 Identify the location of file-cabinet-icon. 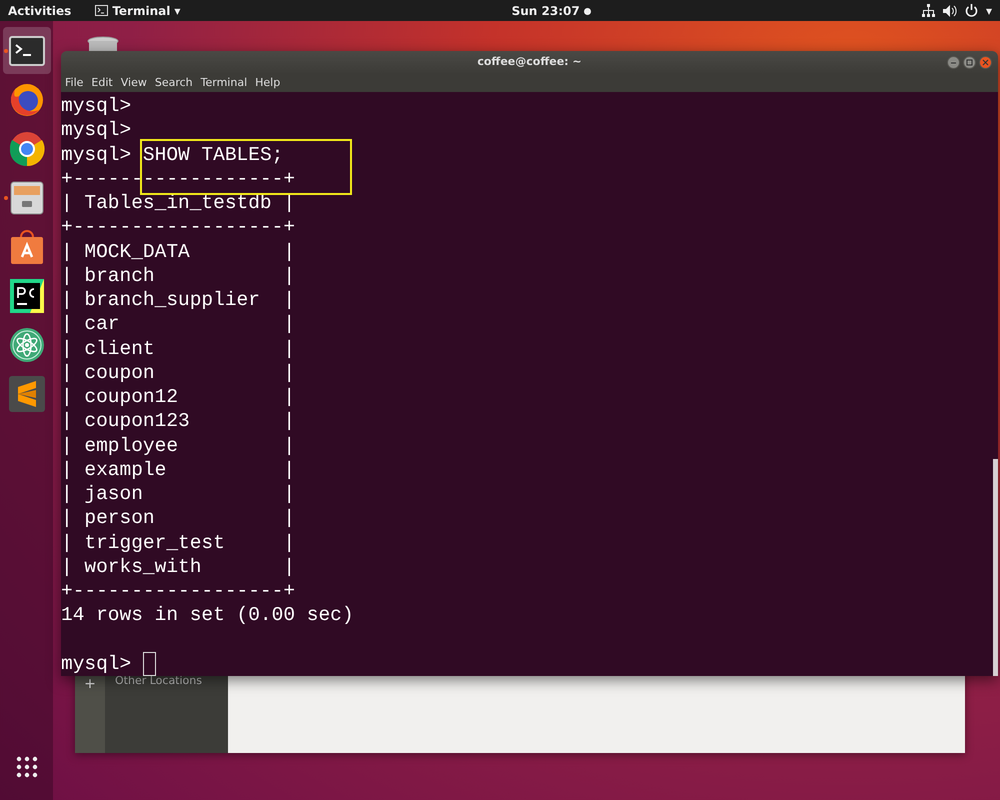
(27, 197).